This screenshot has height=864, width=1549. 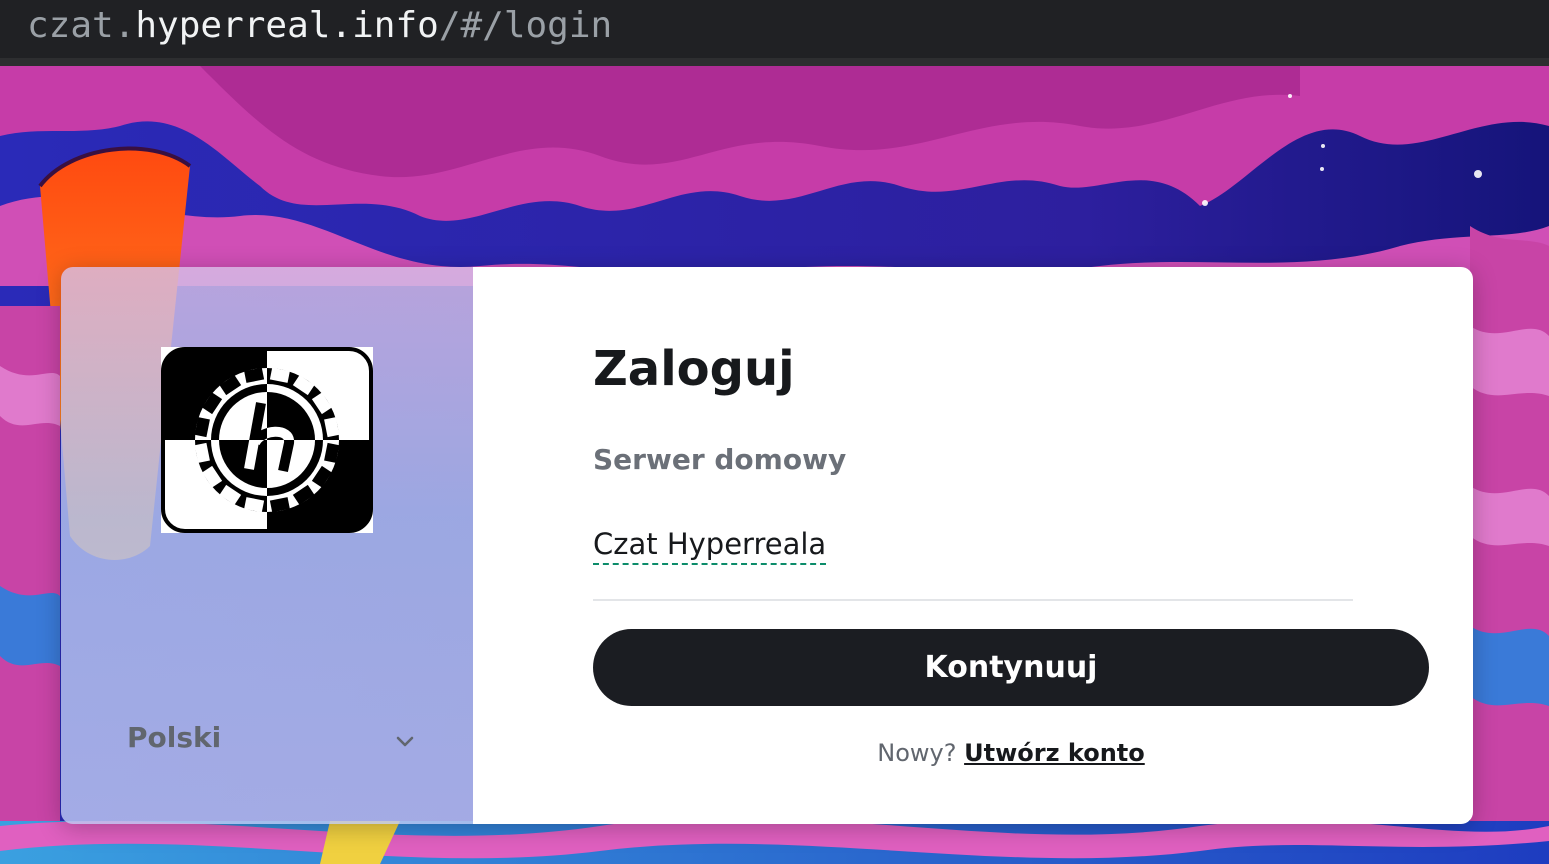 What do you see at coordinates (973, 600) in the screenshot?
I see `divider` at bounding box center [973, 600].